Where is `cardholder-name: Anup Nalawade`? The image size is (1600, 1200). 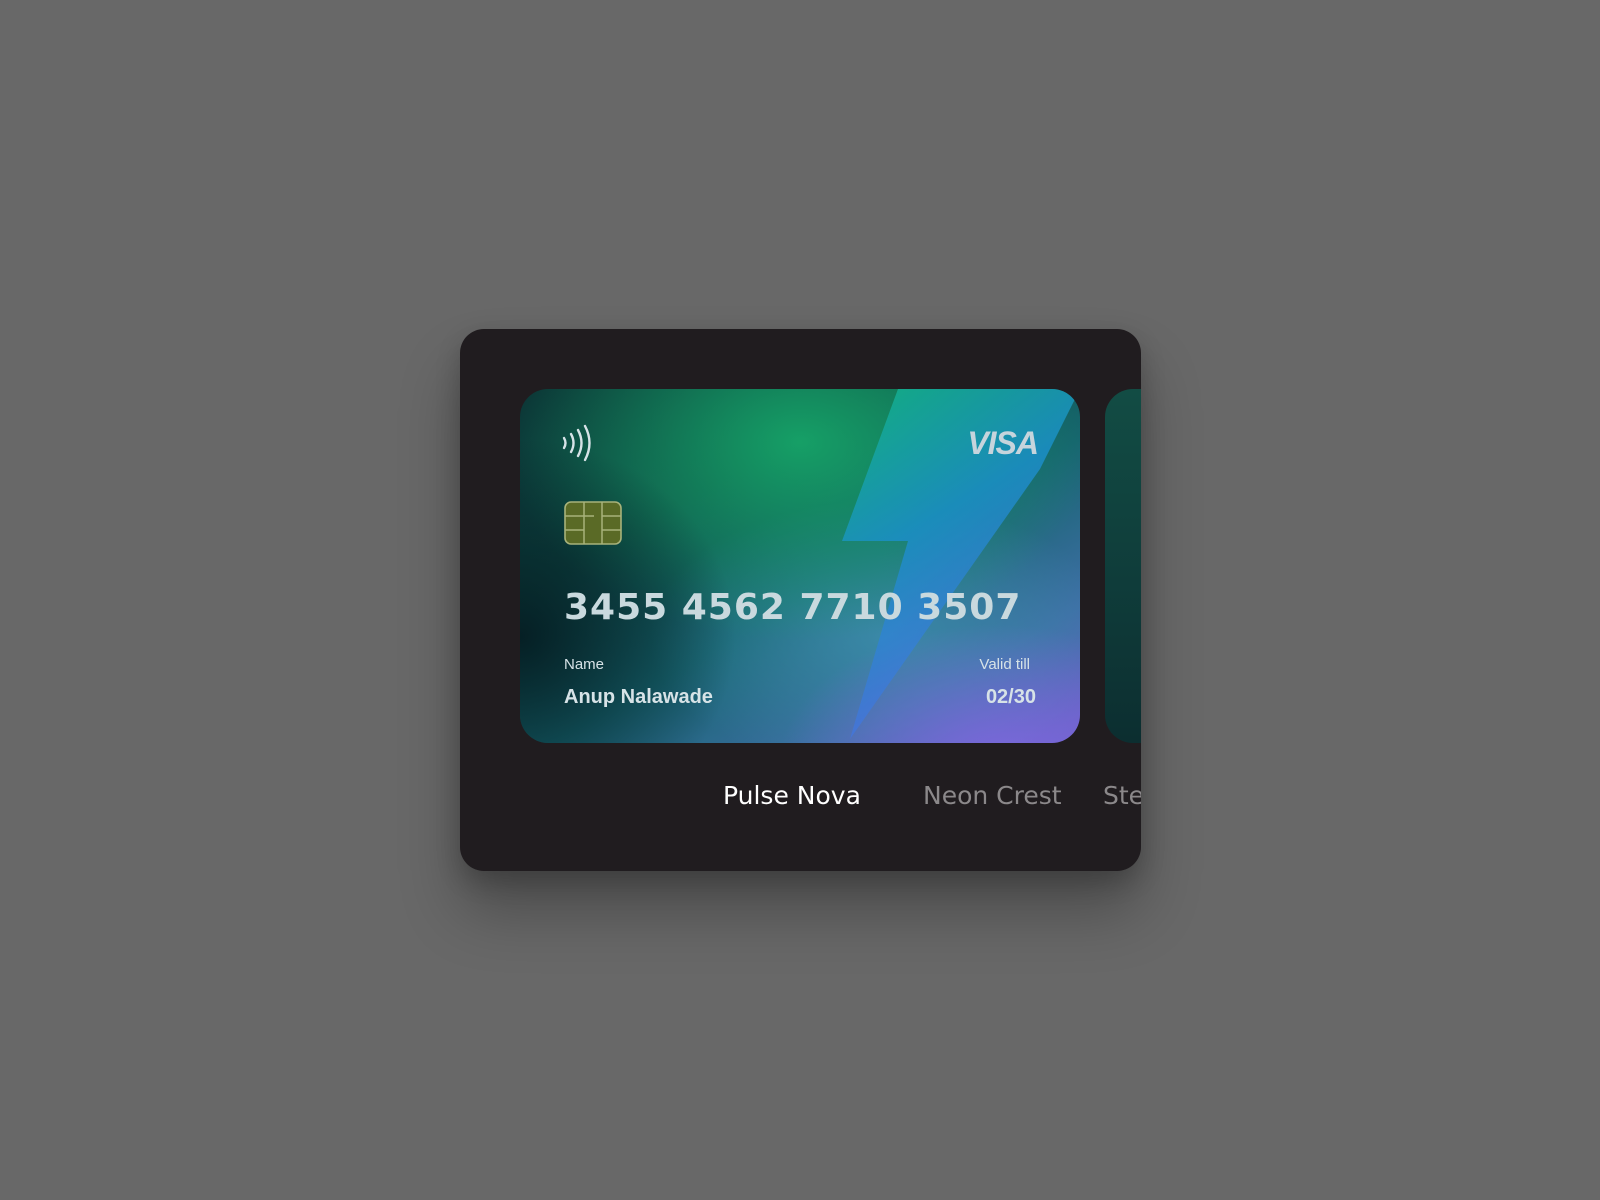 cardholder-name: Anup Nalawade is located at coordinates (638, 697).